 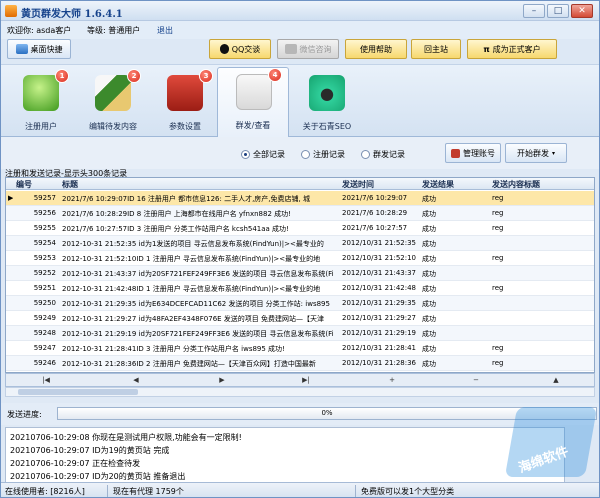 I want to click on prev-record-button: ◀, so click(x=136, y=380).